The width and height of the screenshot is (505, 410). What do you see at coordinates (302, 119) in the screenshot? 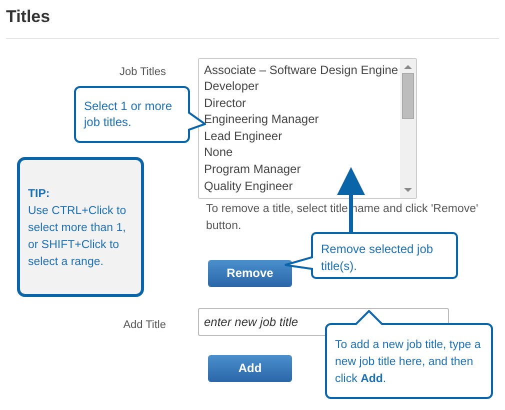
I see `list-option: Engineering Manager` at bounding box center [302, 119].